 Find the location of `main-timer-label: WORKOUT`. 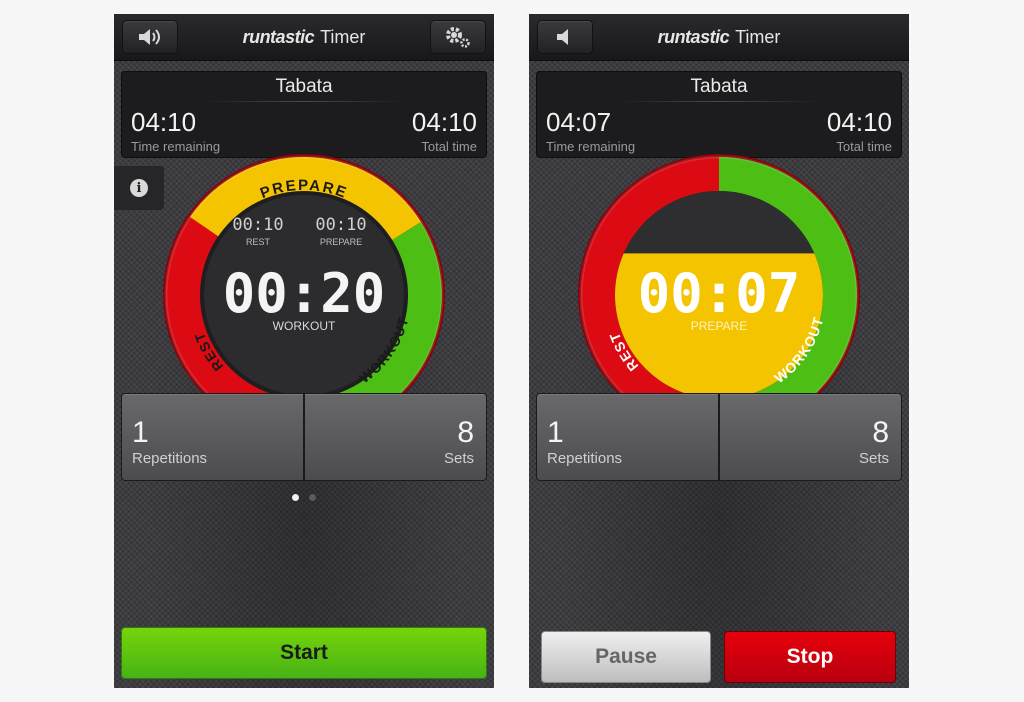

main-timer-label: WORKOUT is located at coordinates (304, 326).